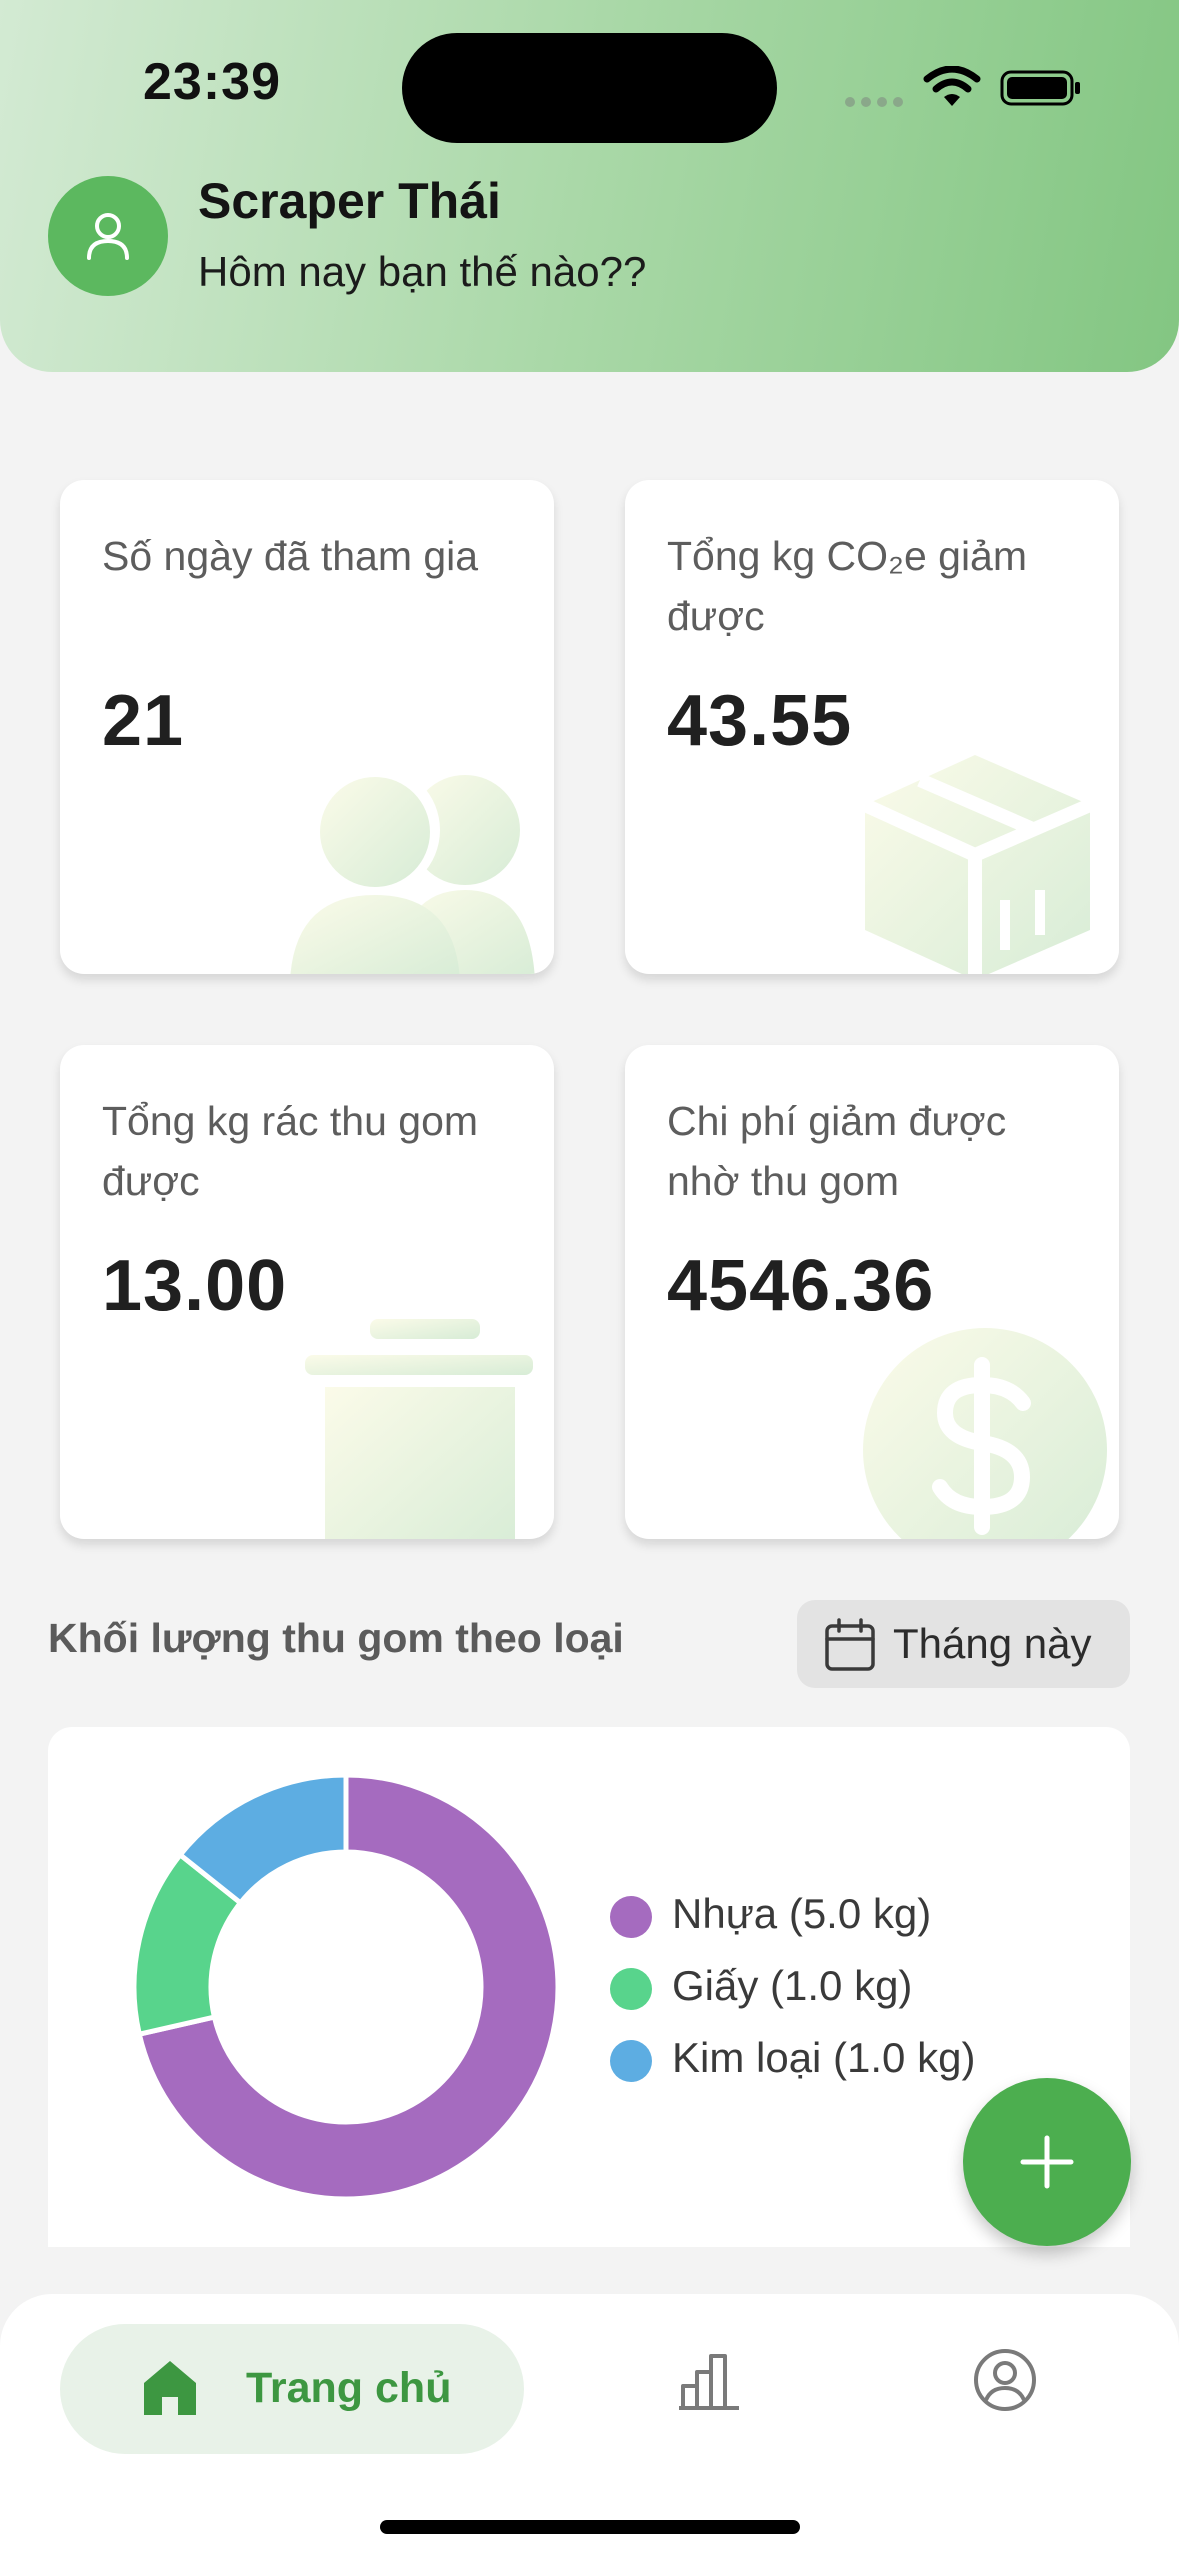  What do you see at coordinates (824, 2057) in the screenshot?
I see `legend-label: Kim loại (1.0 kg)` at bounding box center [824, 2057].